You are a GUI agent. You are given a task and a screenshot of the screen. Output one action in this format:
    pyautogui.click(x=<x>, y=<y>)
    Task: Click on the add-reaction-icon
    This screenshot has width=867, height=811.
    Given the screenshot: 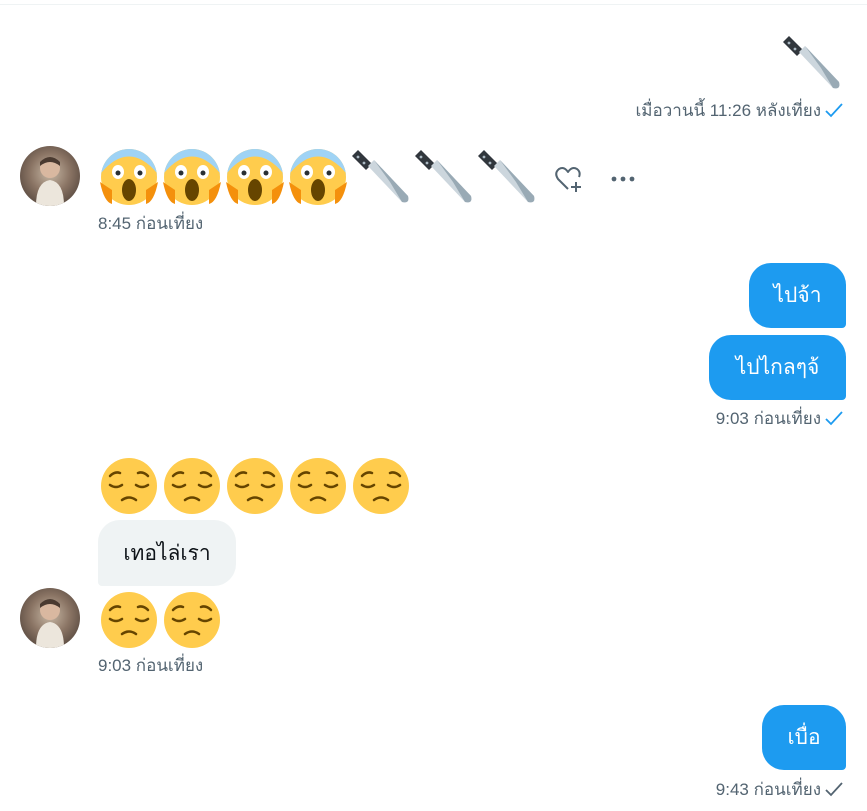 What is the action you would take?
    pyautogui.click(x=570, y=179)
    